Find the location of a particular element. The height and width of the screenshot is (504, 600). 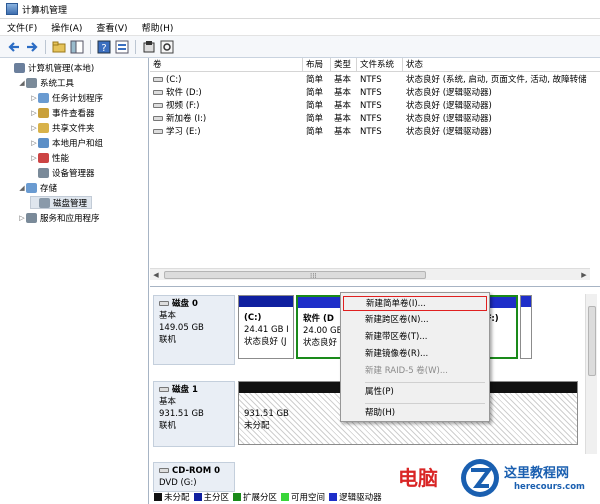

tree-item: ◢ 存储 is located at coordinates (37, 187).